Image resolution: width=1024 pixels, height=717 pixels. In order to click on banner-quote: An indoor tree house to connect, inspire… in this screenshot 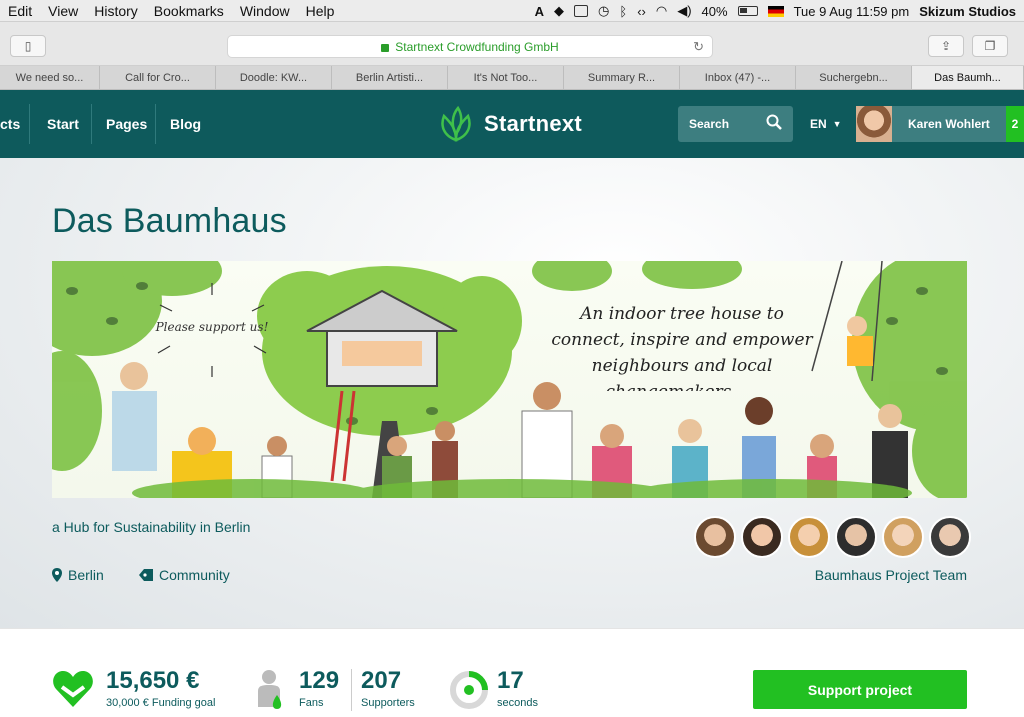, I will do `click(682, 347)`.